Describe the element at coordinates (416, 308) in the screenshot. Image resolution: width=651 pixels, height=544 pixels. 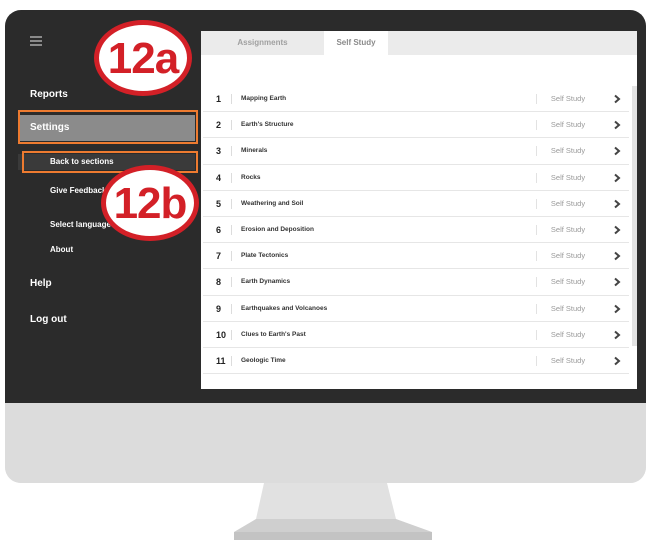
I see `table-row: 9 Earthquakes and Volcanoes Self Study` at that location.